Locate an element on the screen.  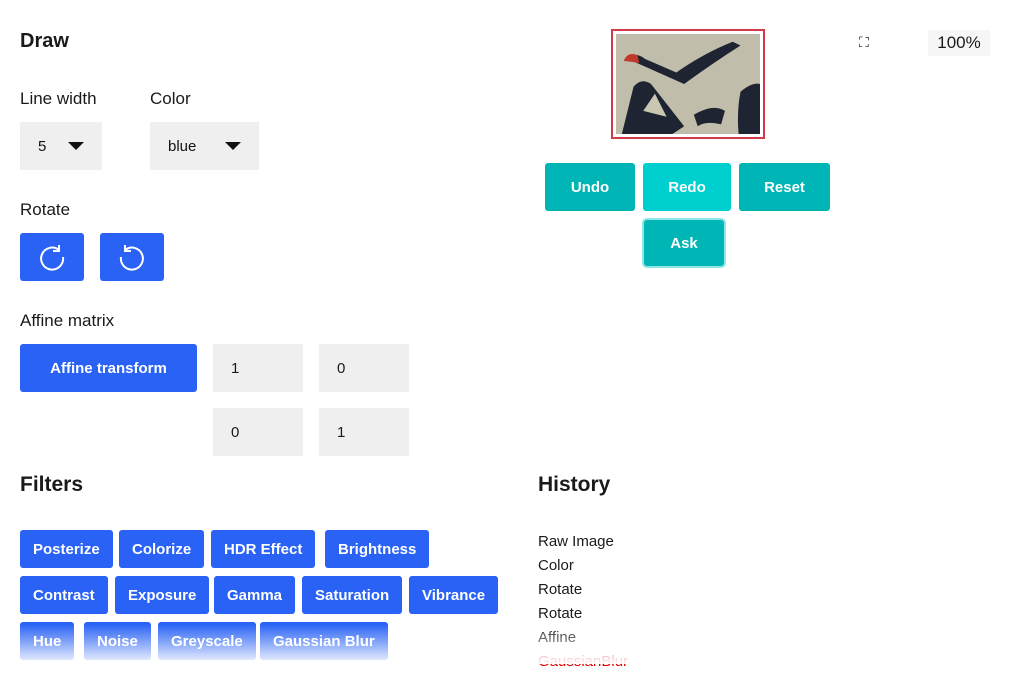
preview-image is located at coordinates (688, 84).